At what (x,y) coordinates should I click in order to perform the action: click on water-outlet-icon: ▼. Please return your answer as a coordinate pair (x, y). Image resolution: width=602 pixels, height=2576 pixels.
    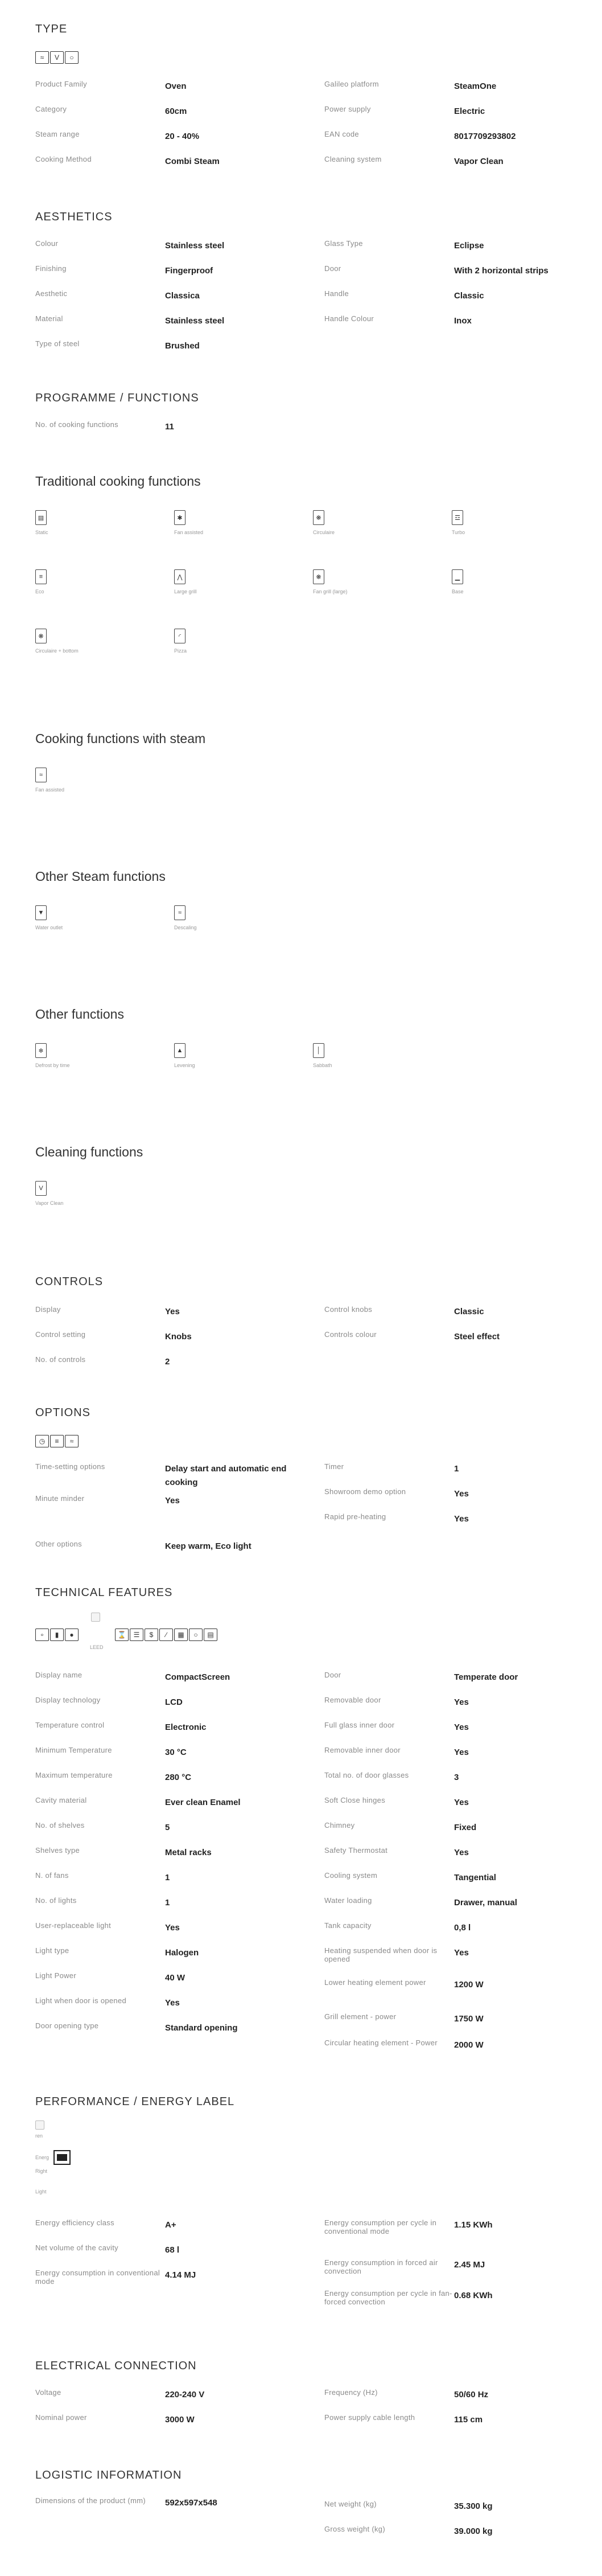
    Looking at the image, I should click on (41, 912).